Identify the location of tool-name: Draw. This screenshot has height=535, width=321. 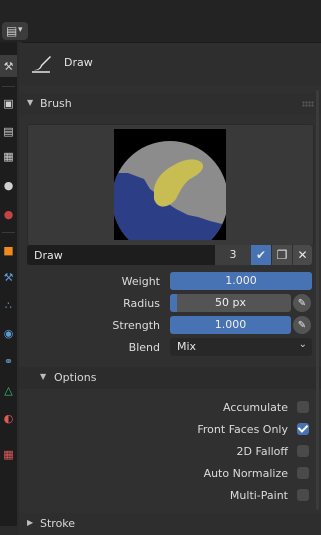
(78, 62).